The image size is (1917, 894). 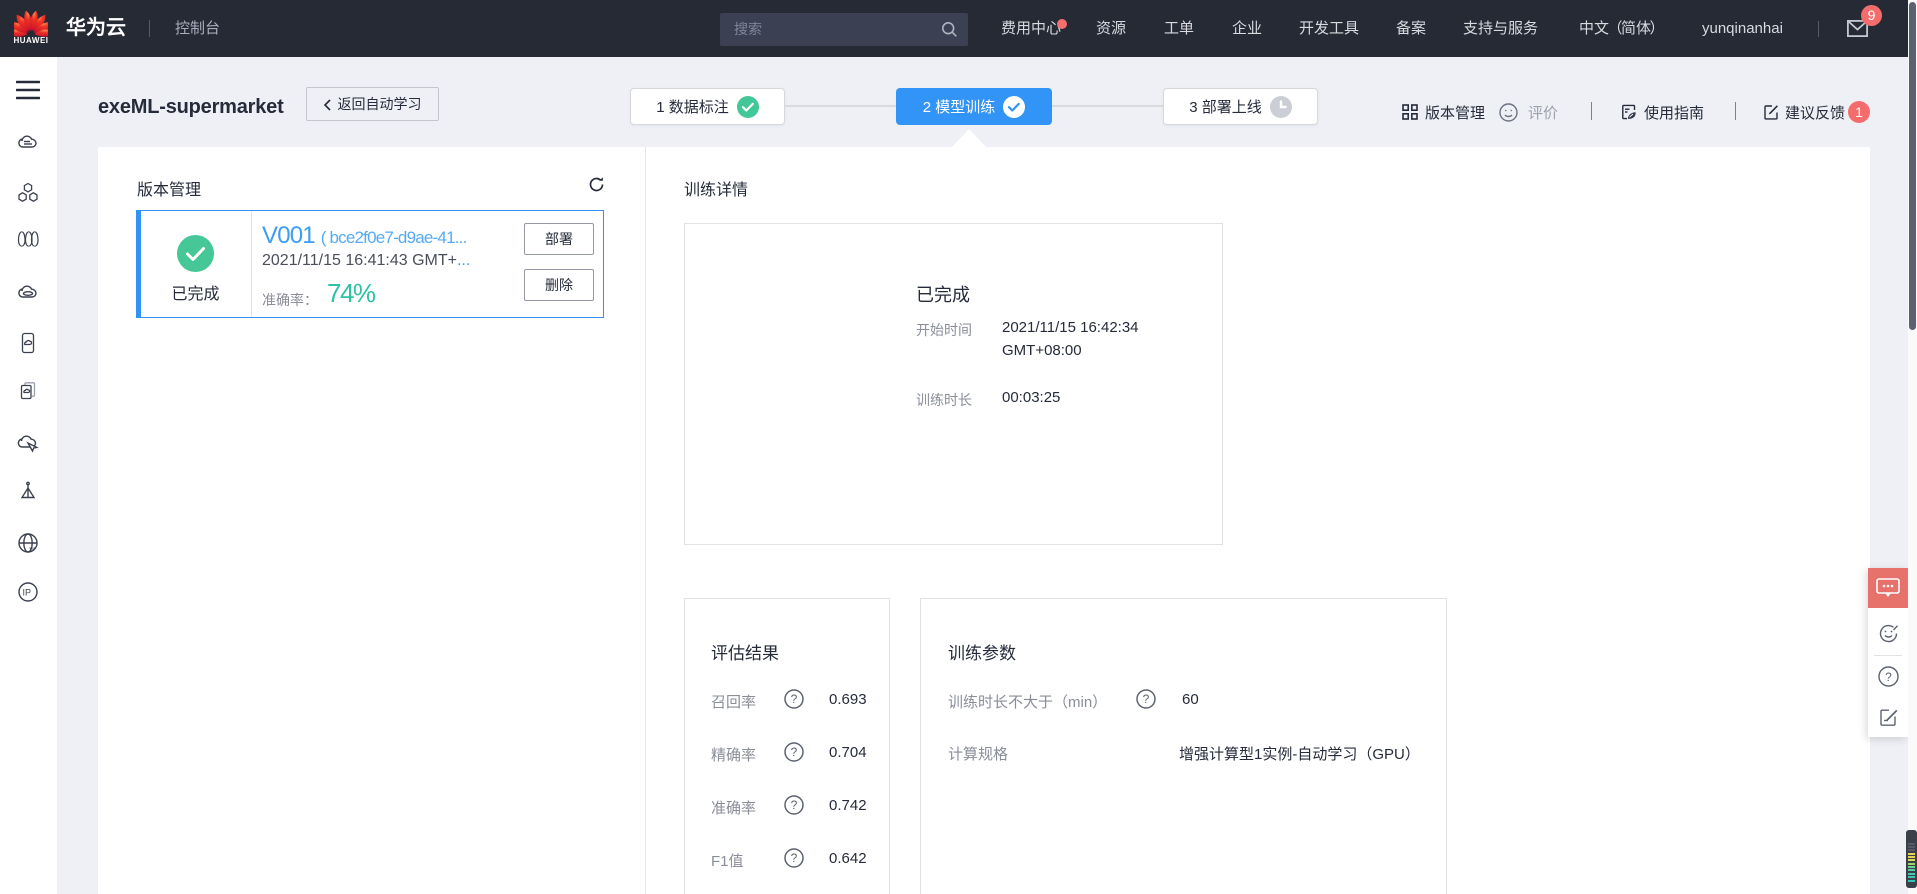 I want to click on svg-text: w, so click(x=32, y=549).